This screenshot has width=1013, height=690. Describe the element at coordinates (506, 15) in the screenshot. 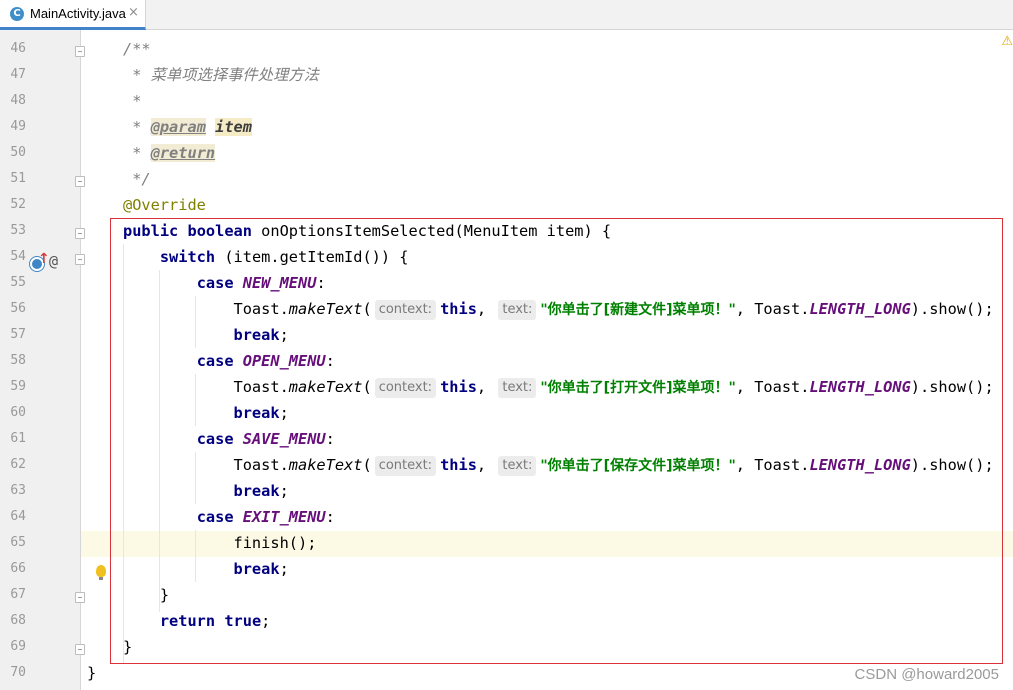

I see `editor-tab-bar: C MainActivity.java ×` at that location.